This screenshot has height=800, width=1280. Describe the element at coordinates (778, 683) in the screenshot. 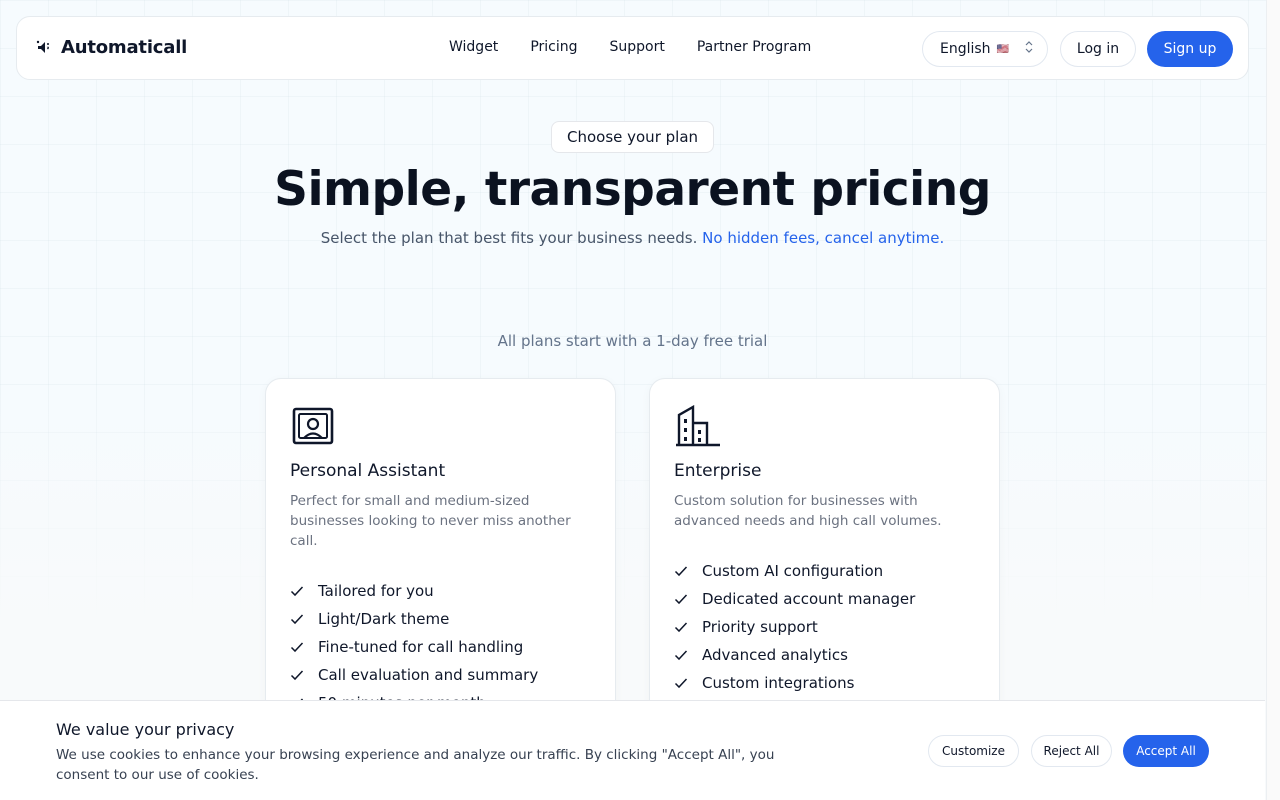

I see `feature-label: Custom integrations` at that location.